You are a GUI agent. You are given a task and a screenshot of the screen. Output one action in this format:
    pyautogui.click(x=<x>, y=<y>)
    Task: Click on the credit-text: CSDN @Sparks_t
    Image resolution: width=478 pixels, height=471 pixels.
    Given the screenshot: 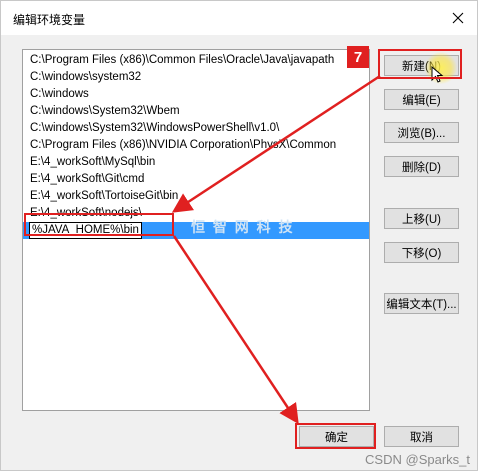 What is the action you would take?
    pyautogui.click(x=417, y=459)
    